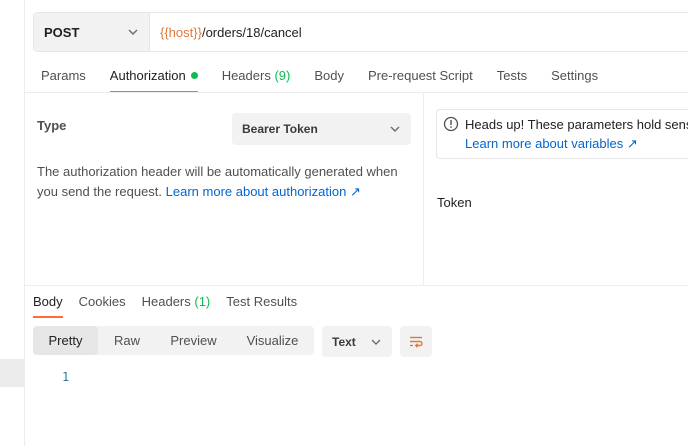  What do you see at coordinates (576, 124) in the screenshot?
I see `notice-title: Heads up! These parameters hold sensi` at bounding box center [576, 124].